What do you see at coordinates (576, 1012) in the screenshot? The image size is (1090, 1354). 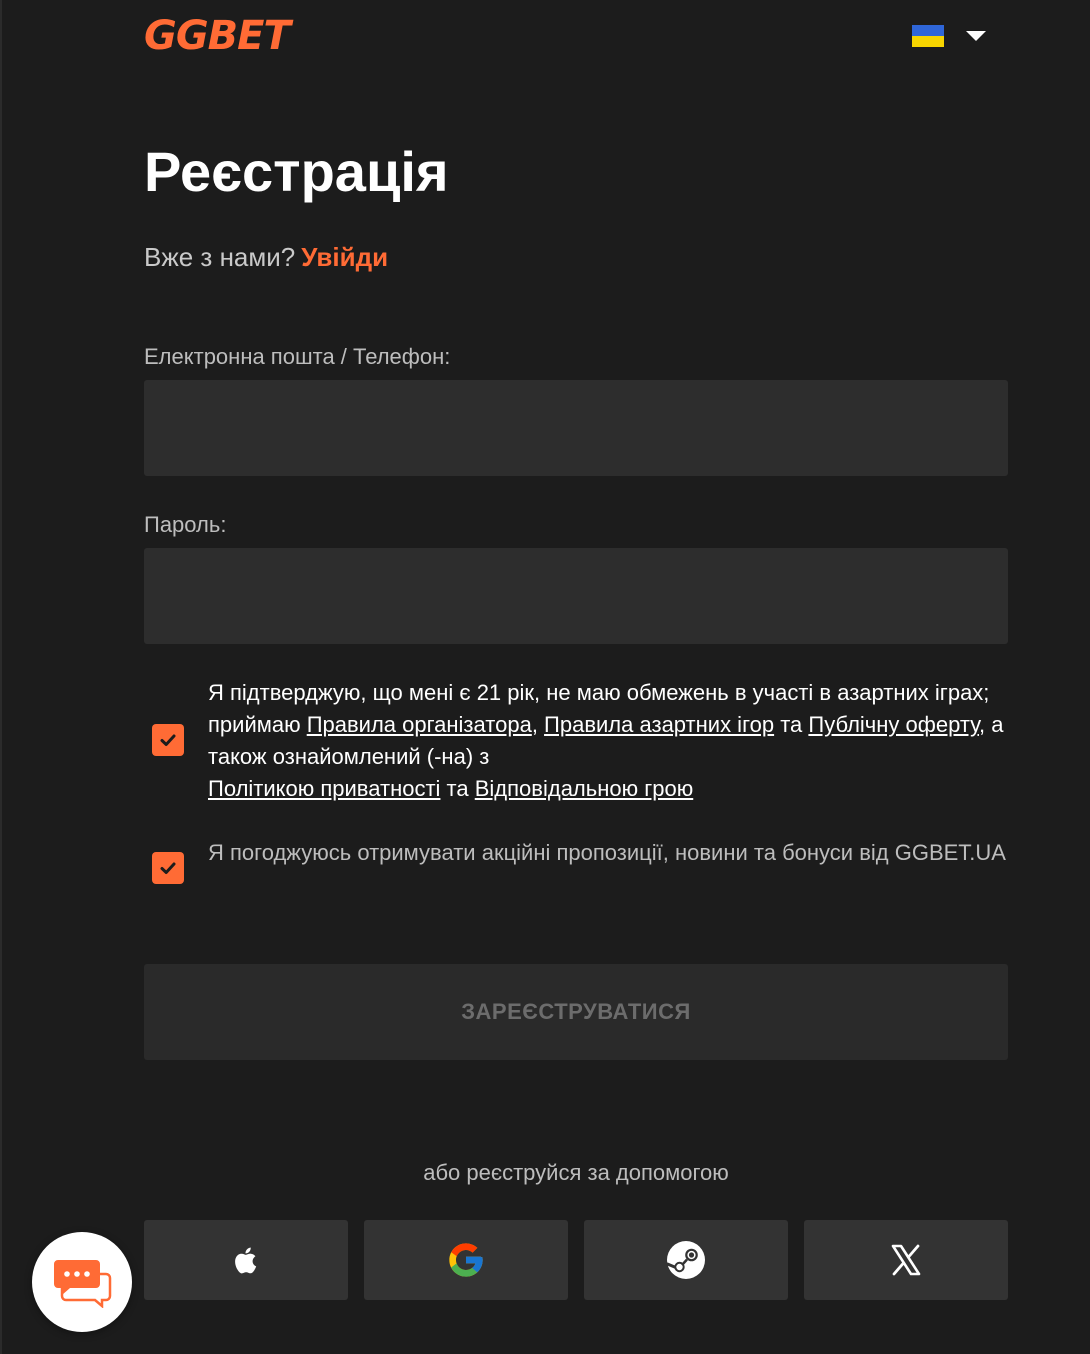 I see `register-button: ЗАРЕЄСТРУВАТИСЯ` at bounding box center [576, 1012].